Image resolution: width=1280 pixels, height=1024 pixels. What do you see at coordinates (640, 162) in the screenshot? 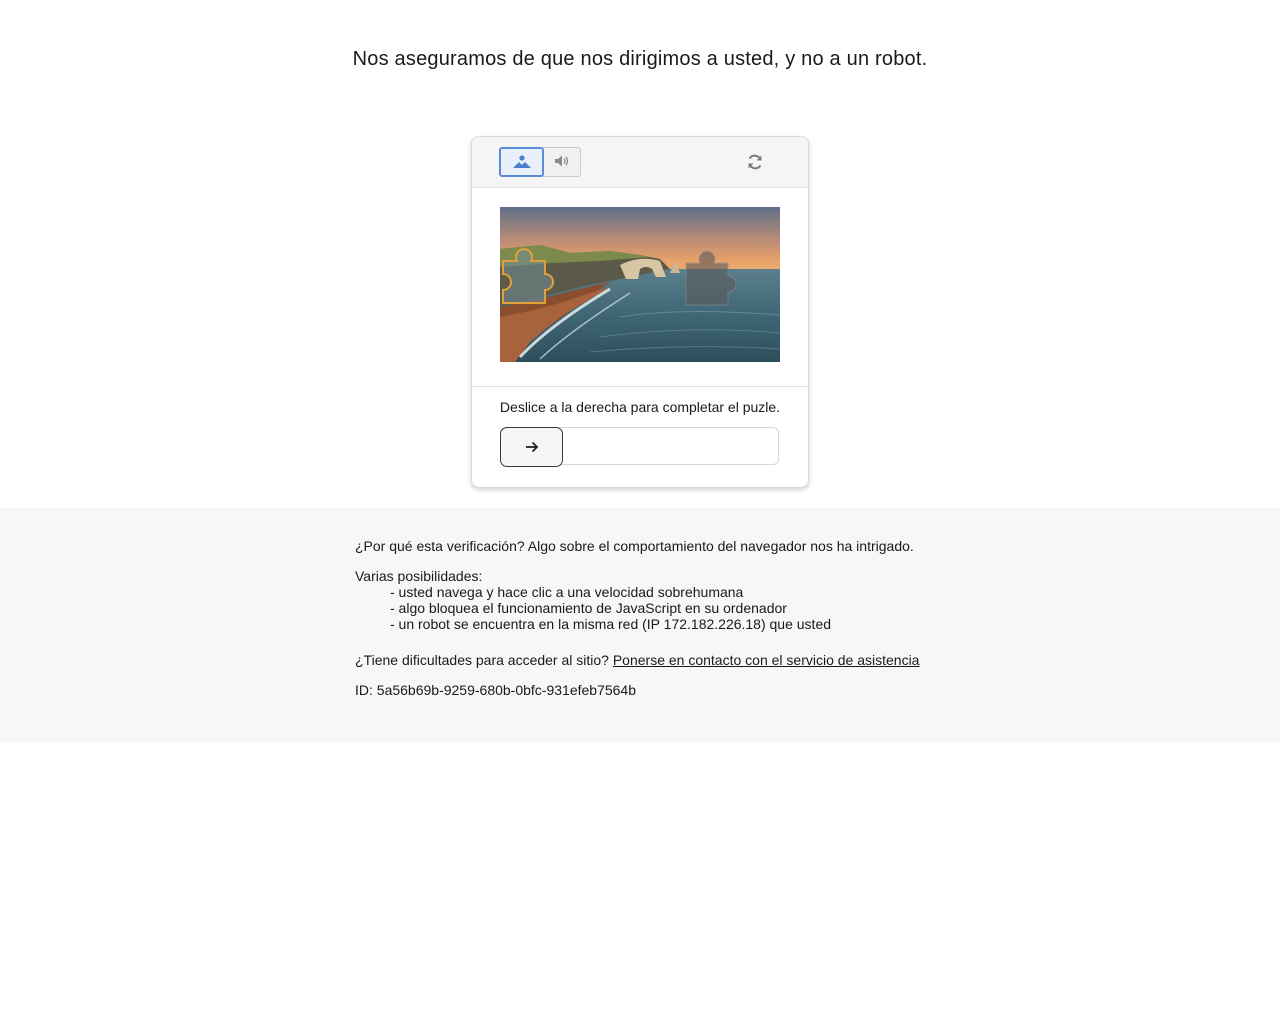
I see `captcha-toolbar` at bounding box center [640, 162].